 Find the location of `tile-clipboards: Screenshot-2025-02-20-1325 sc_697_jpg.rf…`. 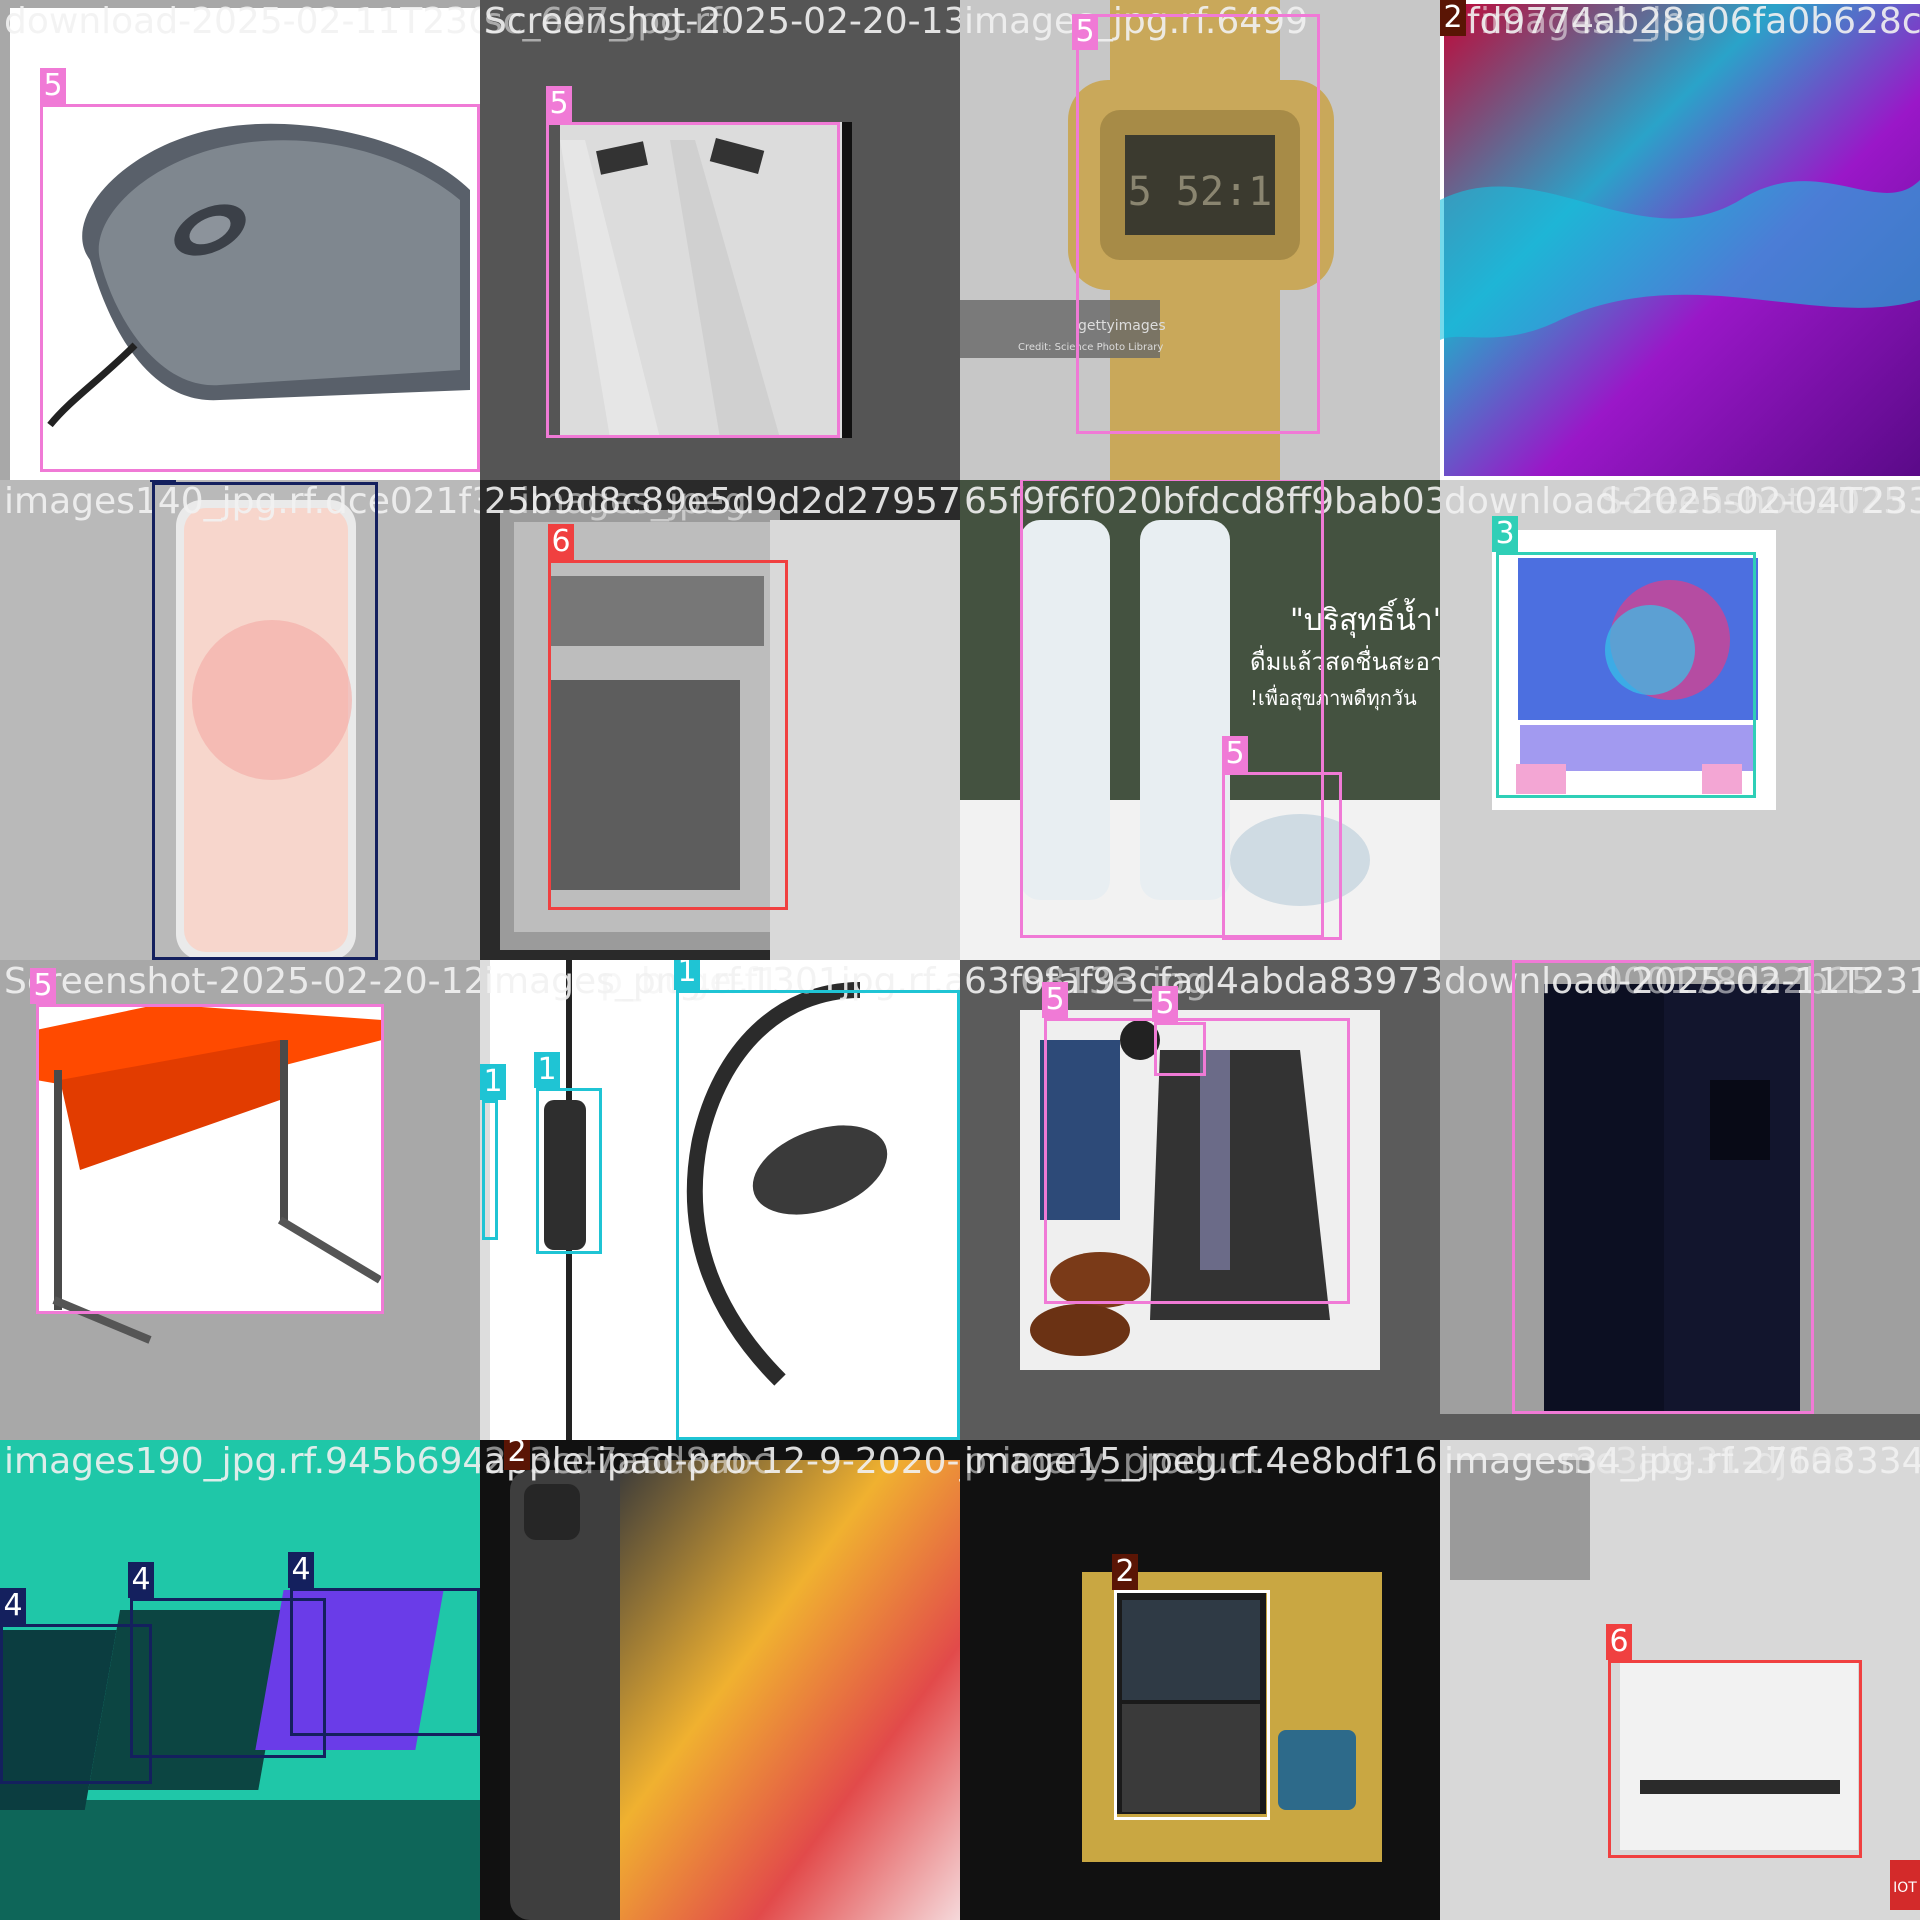

tile-clipboards: Screenshot-2025-02-20-1325 sc_697_jpg.rf… is located at coordinates (720, 240).